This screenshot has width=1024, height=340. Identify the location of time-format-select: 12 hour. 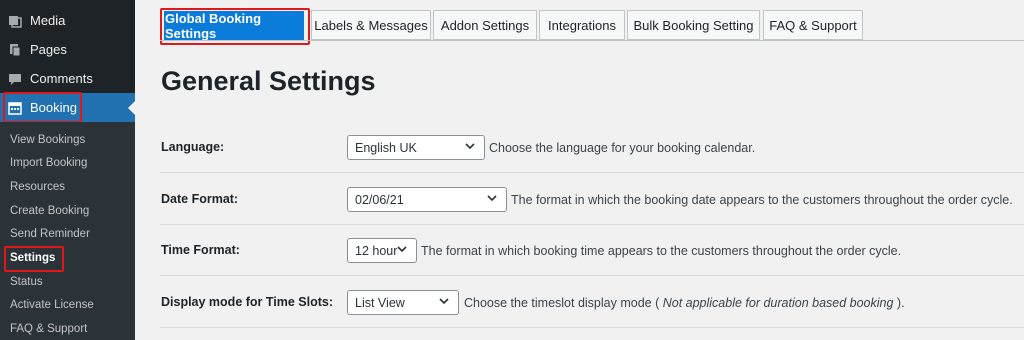
(382, 250).